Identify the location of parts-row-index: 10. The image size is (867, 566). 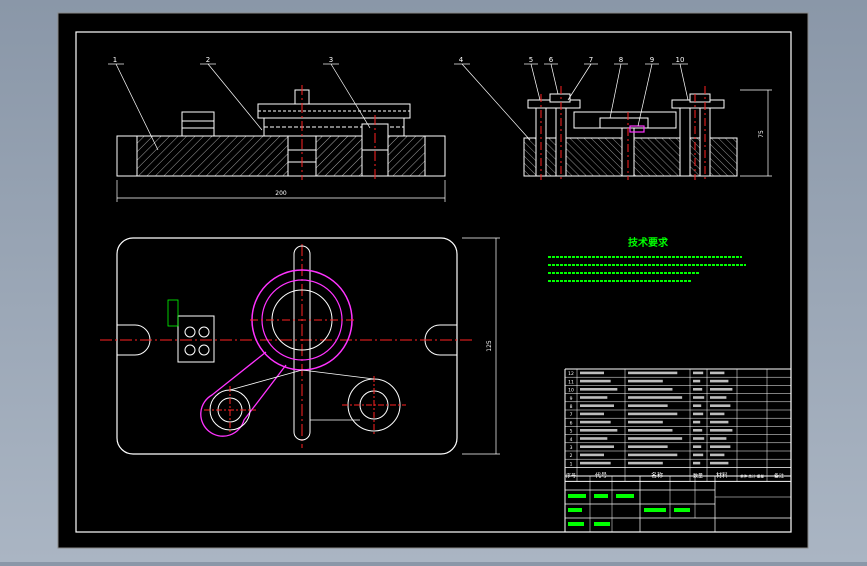
(571, 391).